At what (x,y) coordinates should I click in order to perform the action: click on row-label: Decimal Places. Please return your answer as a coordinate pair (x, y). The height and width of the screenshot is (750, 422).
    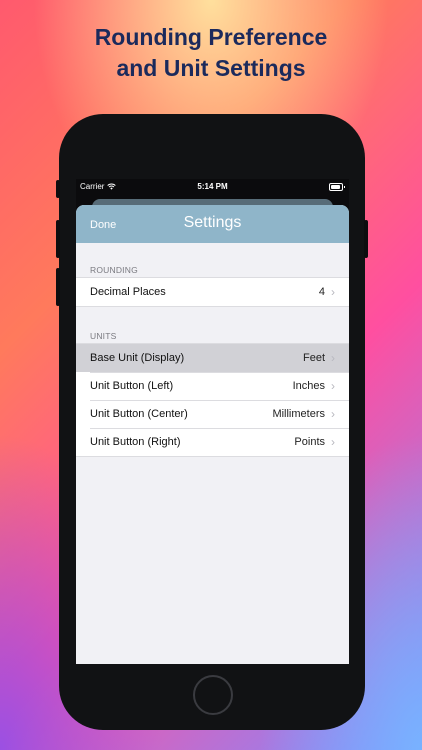
    Looking at the image, I should click on (128, 292).